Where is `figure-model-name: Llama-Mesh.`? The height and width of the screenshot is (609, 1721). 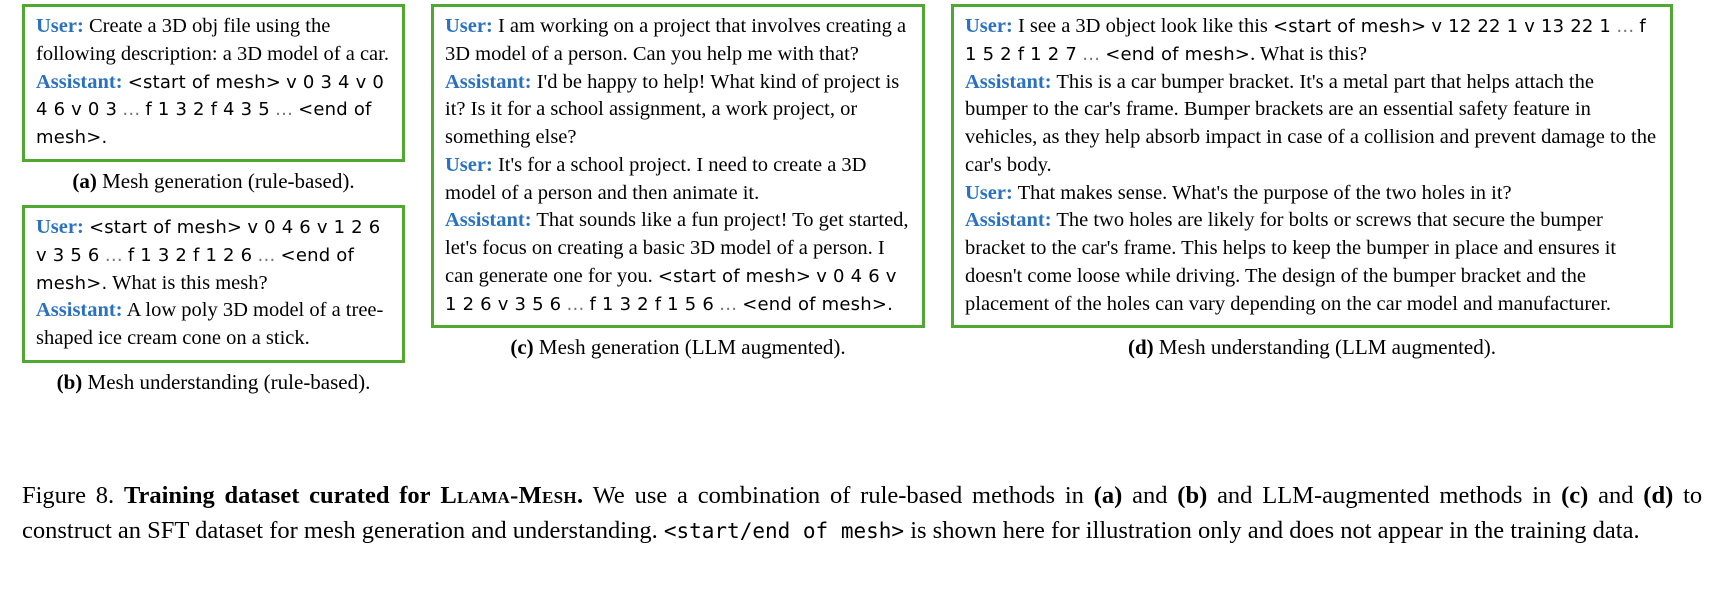
figure-model-name: Llama-Mesh. is located at coordinates (512, 495).